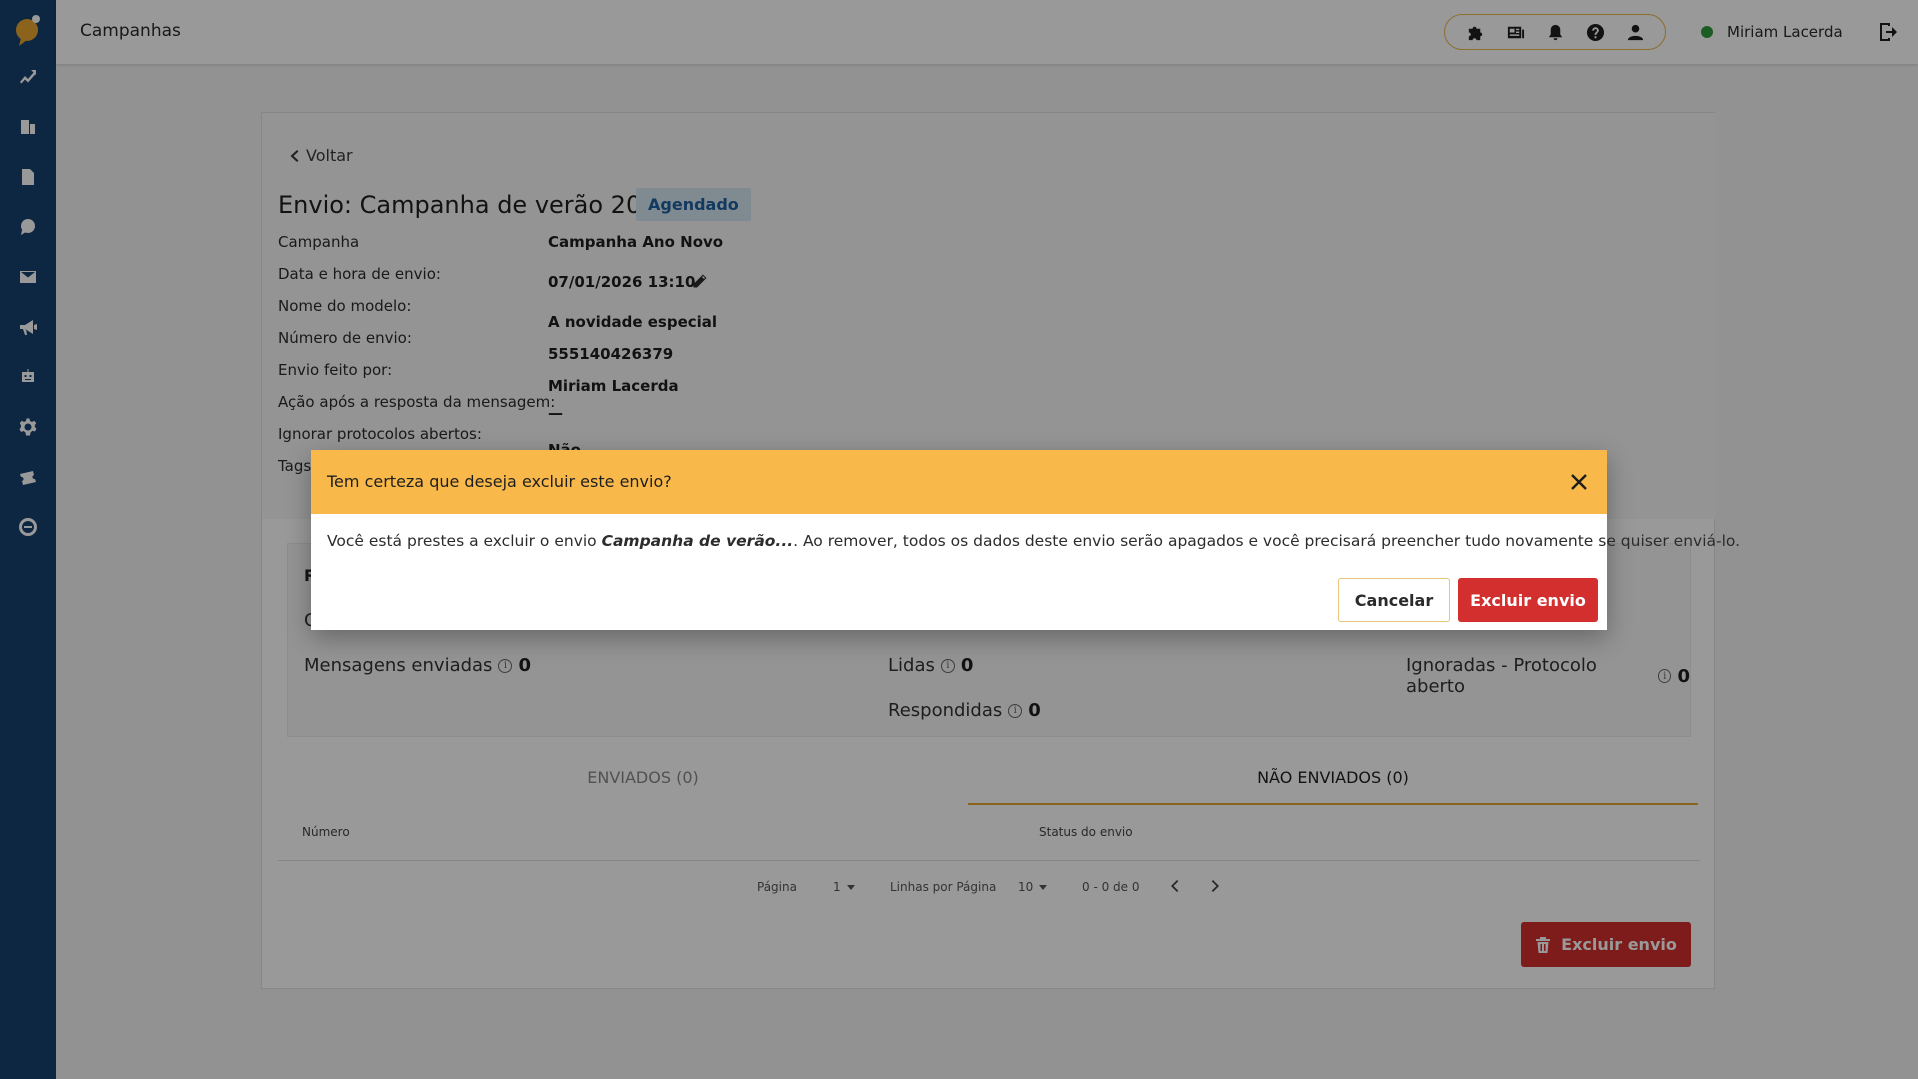  What do you see at coordinates (1394, 600) in the screenshot?
I see `cancel-button: Cancelar` at bounding box center [1394, 600].